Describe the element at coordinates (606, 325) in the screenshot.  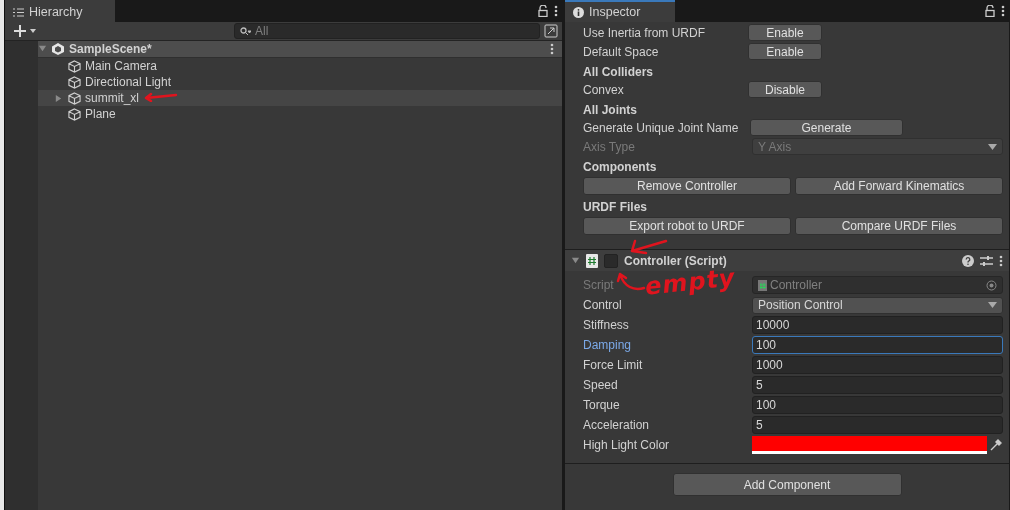
I see `field-label: Stiffness` at that location.